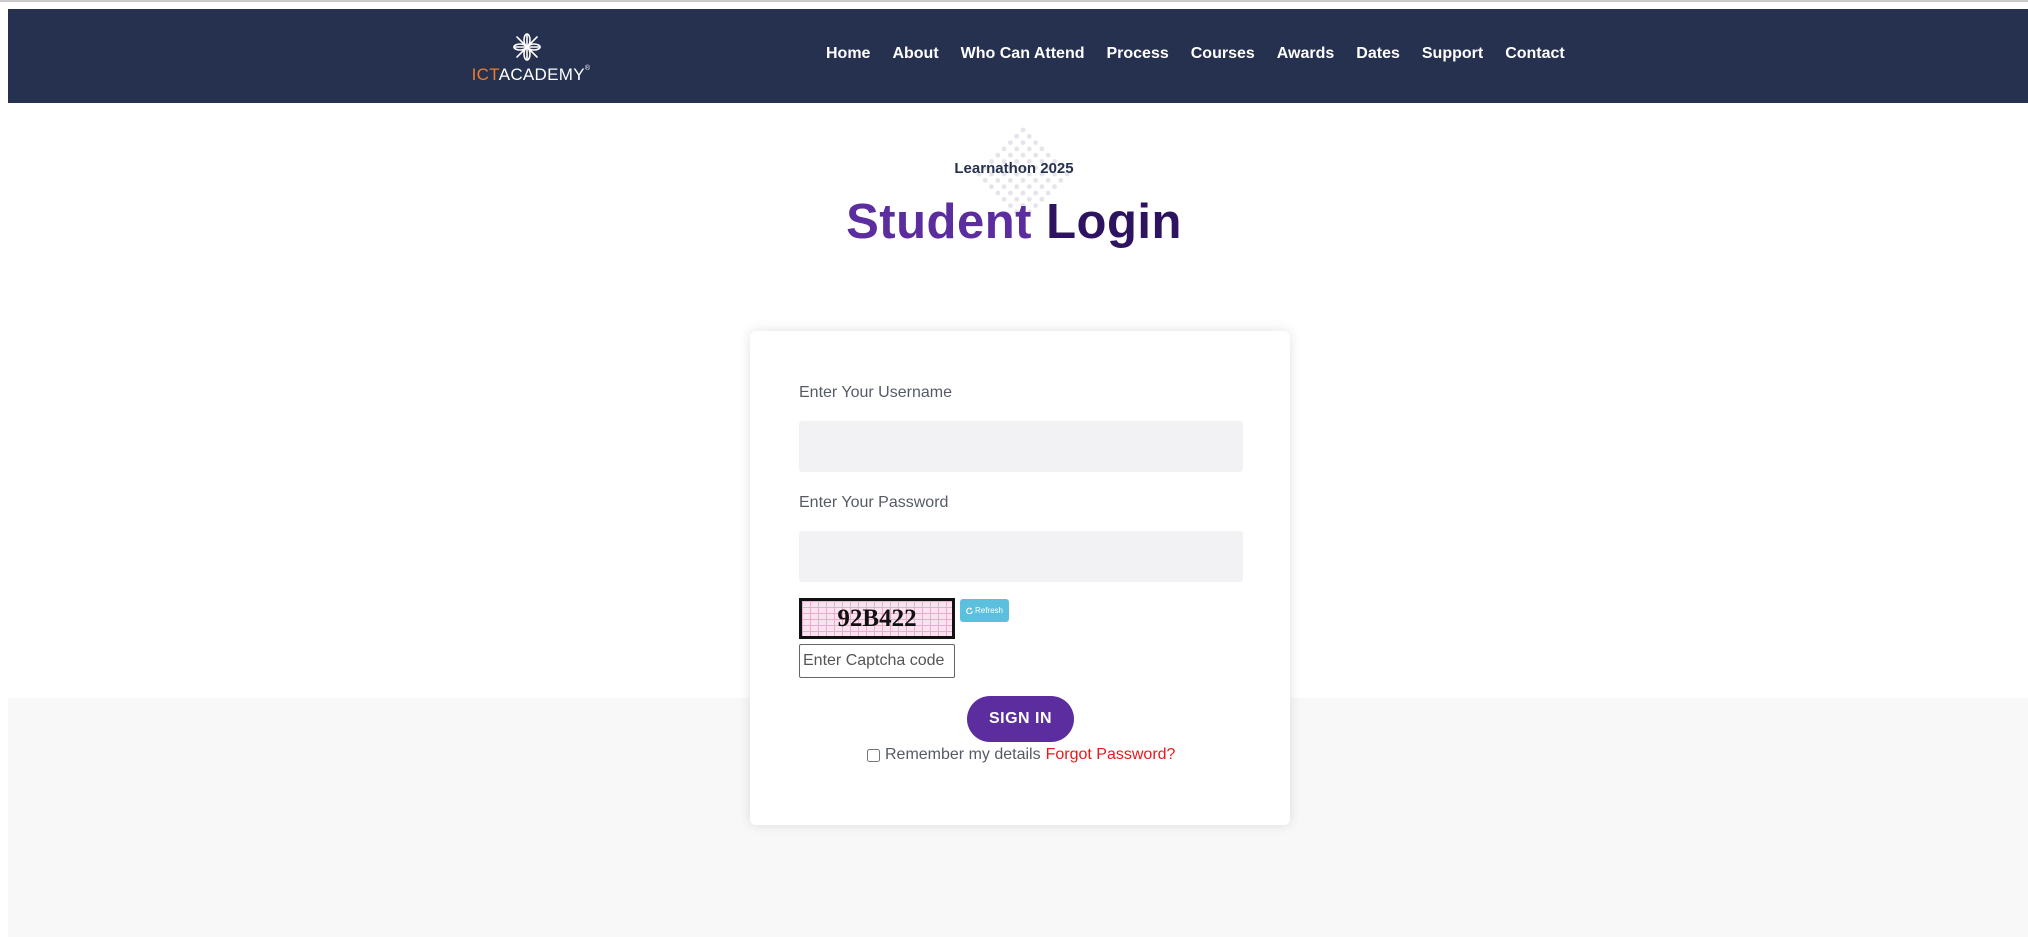 The height and width of the screenshot is (937, 2028). I want to click on nav-dates: Dates, so click(1378, 56).